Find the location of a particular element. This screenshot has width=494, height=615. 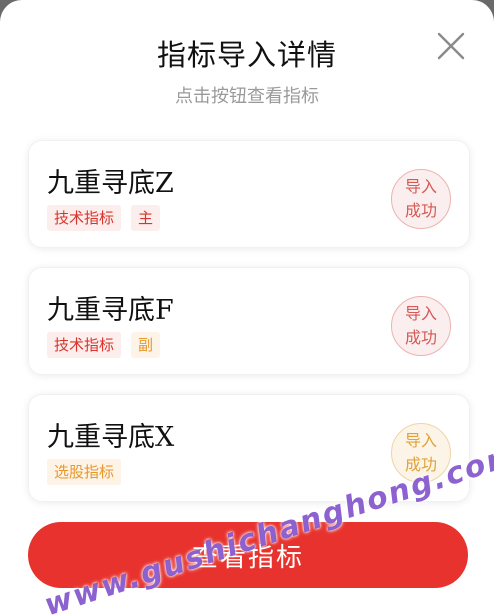

tag-group: 选股指标 is located at coordinates (84, 472).